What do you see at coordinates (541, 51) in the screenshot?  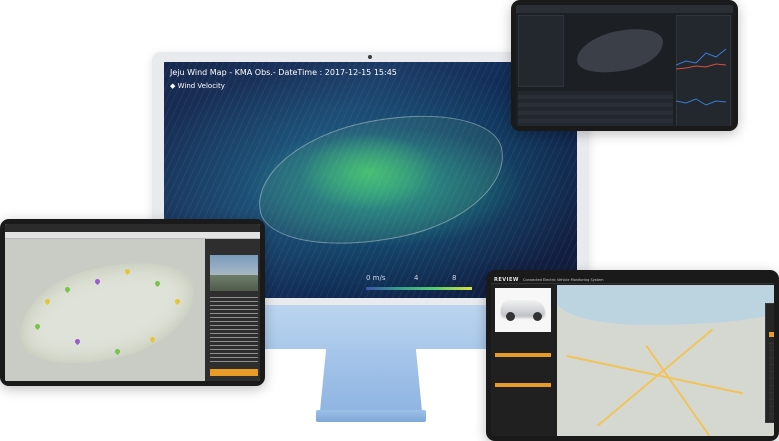 I see `dashboard-left-panel` at bounding box center [541, 51].